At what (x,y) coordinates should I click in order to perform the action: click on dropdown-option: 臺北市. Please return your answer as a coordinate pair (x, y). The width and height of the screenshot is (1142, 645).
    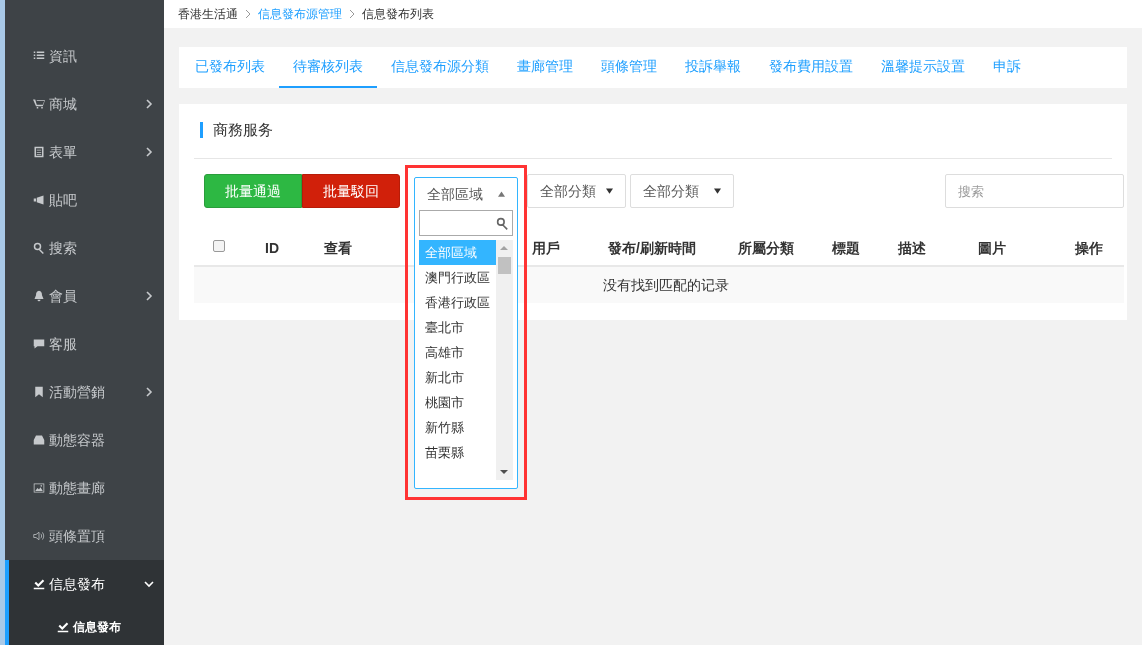
    Looking at the image, I should click on (457, 327).